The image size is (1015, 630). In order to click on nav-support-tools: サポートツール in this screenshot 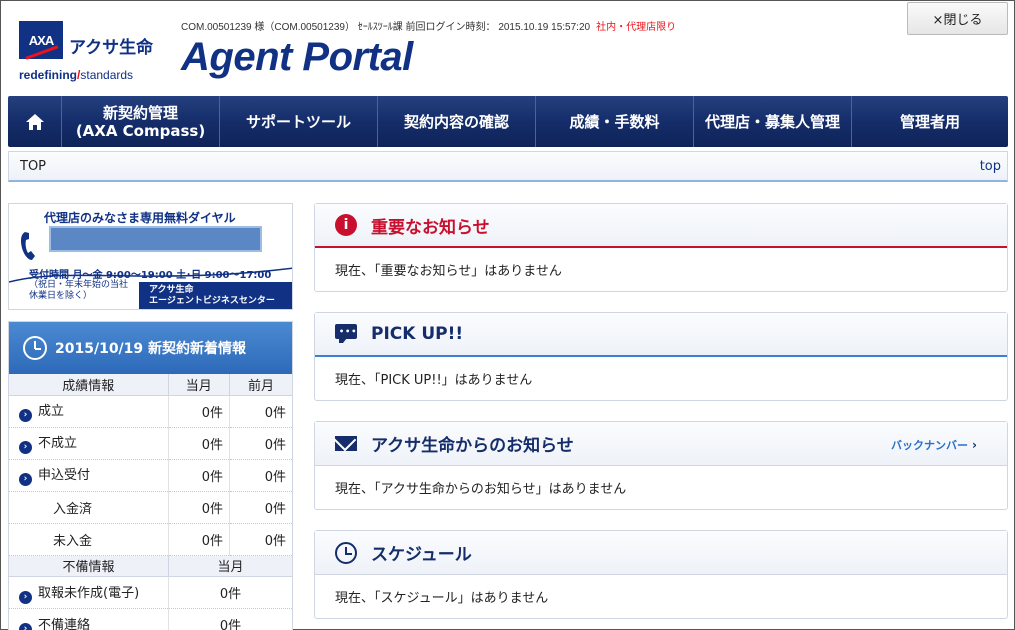, I will do `click(299, 121)`.